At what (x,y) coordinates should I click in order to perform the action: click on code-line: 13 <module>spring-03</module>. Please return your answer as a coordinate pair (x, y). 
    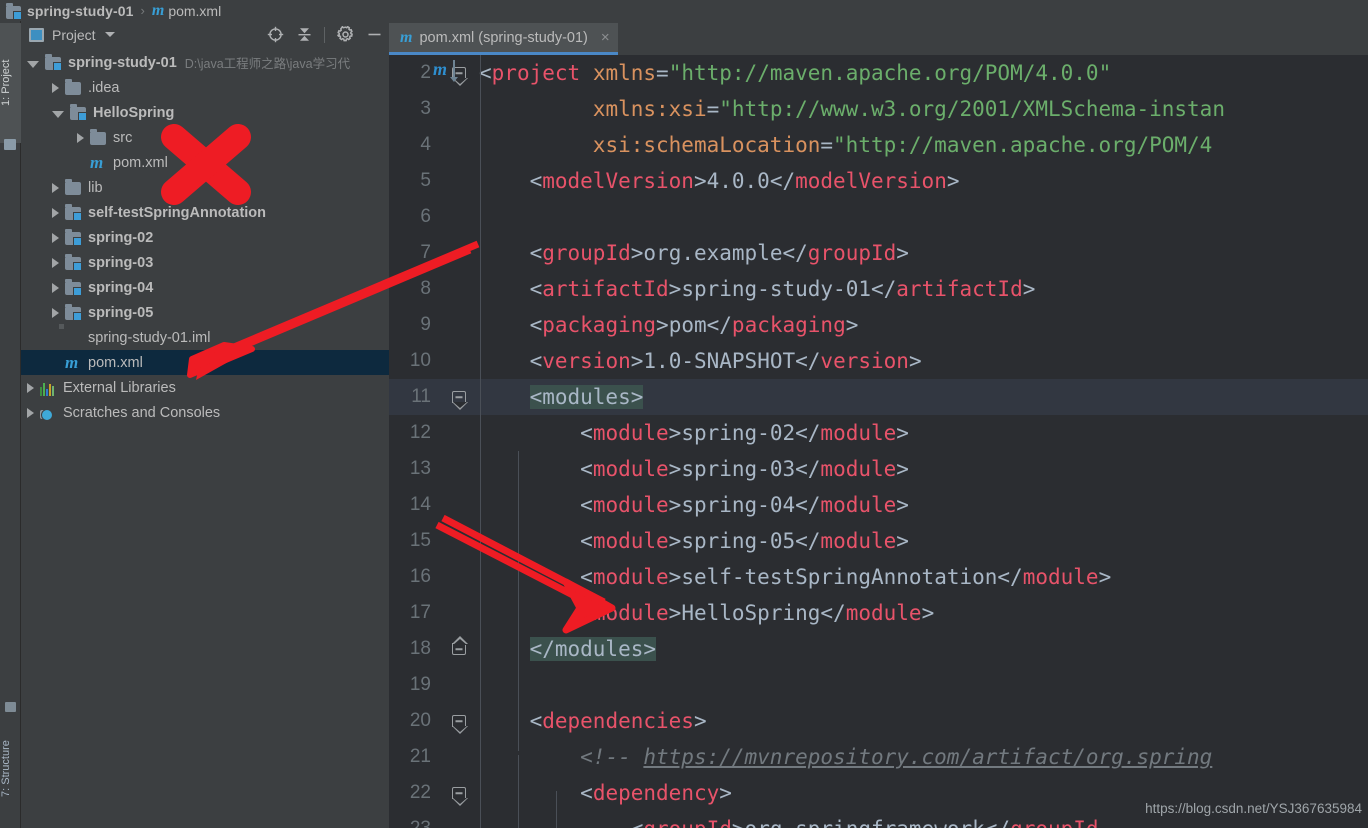
    Looking at the image, I should click on (878, 469).